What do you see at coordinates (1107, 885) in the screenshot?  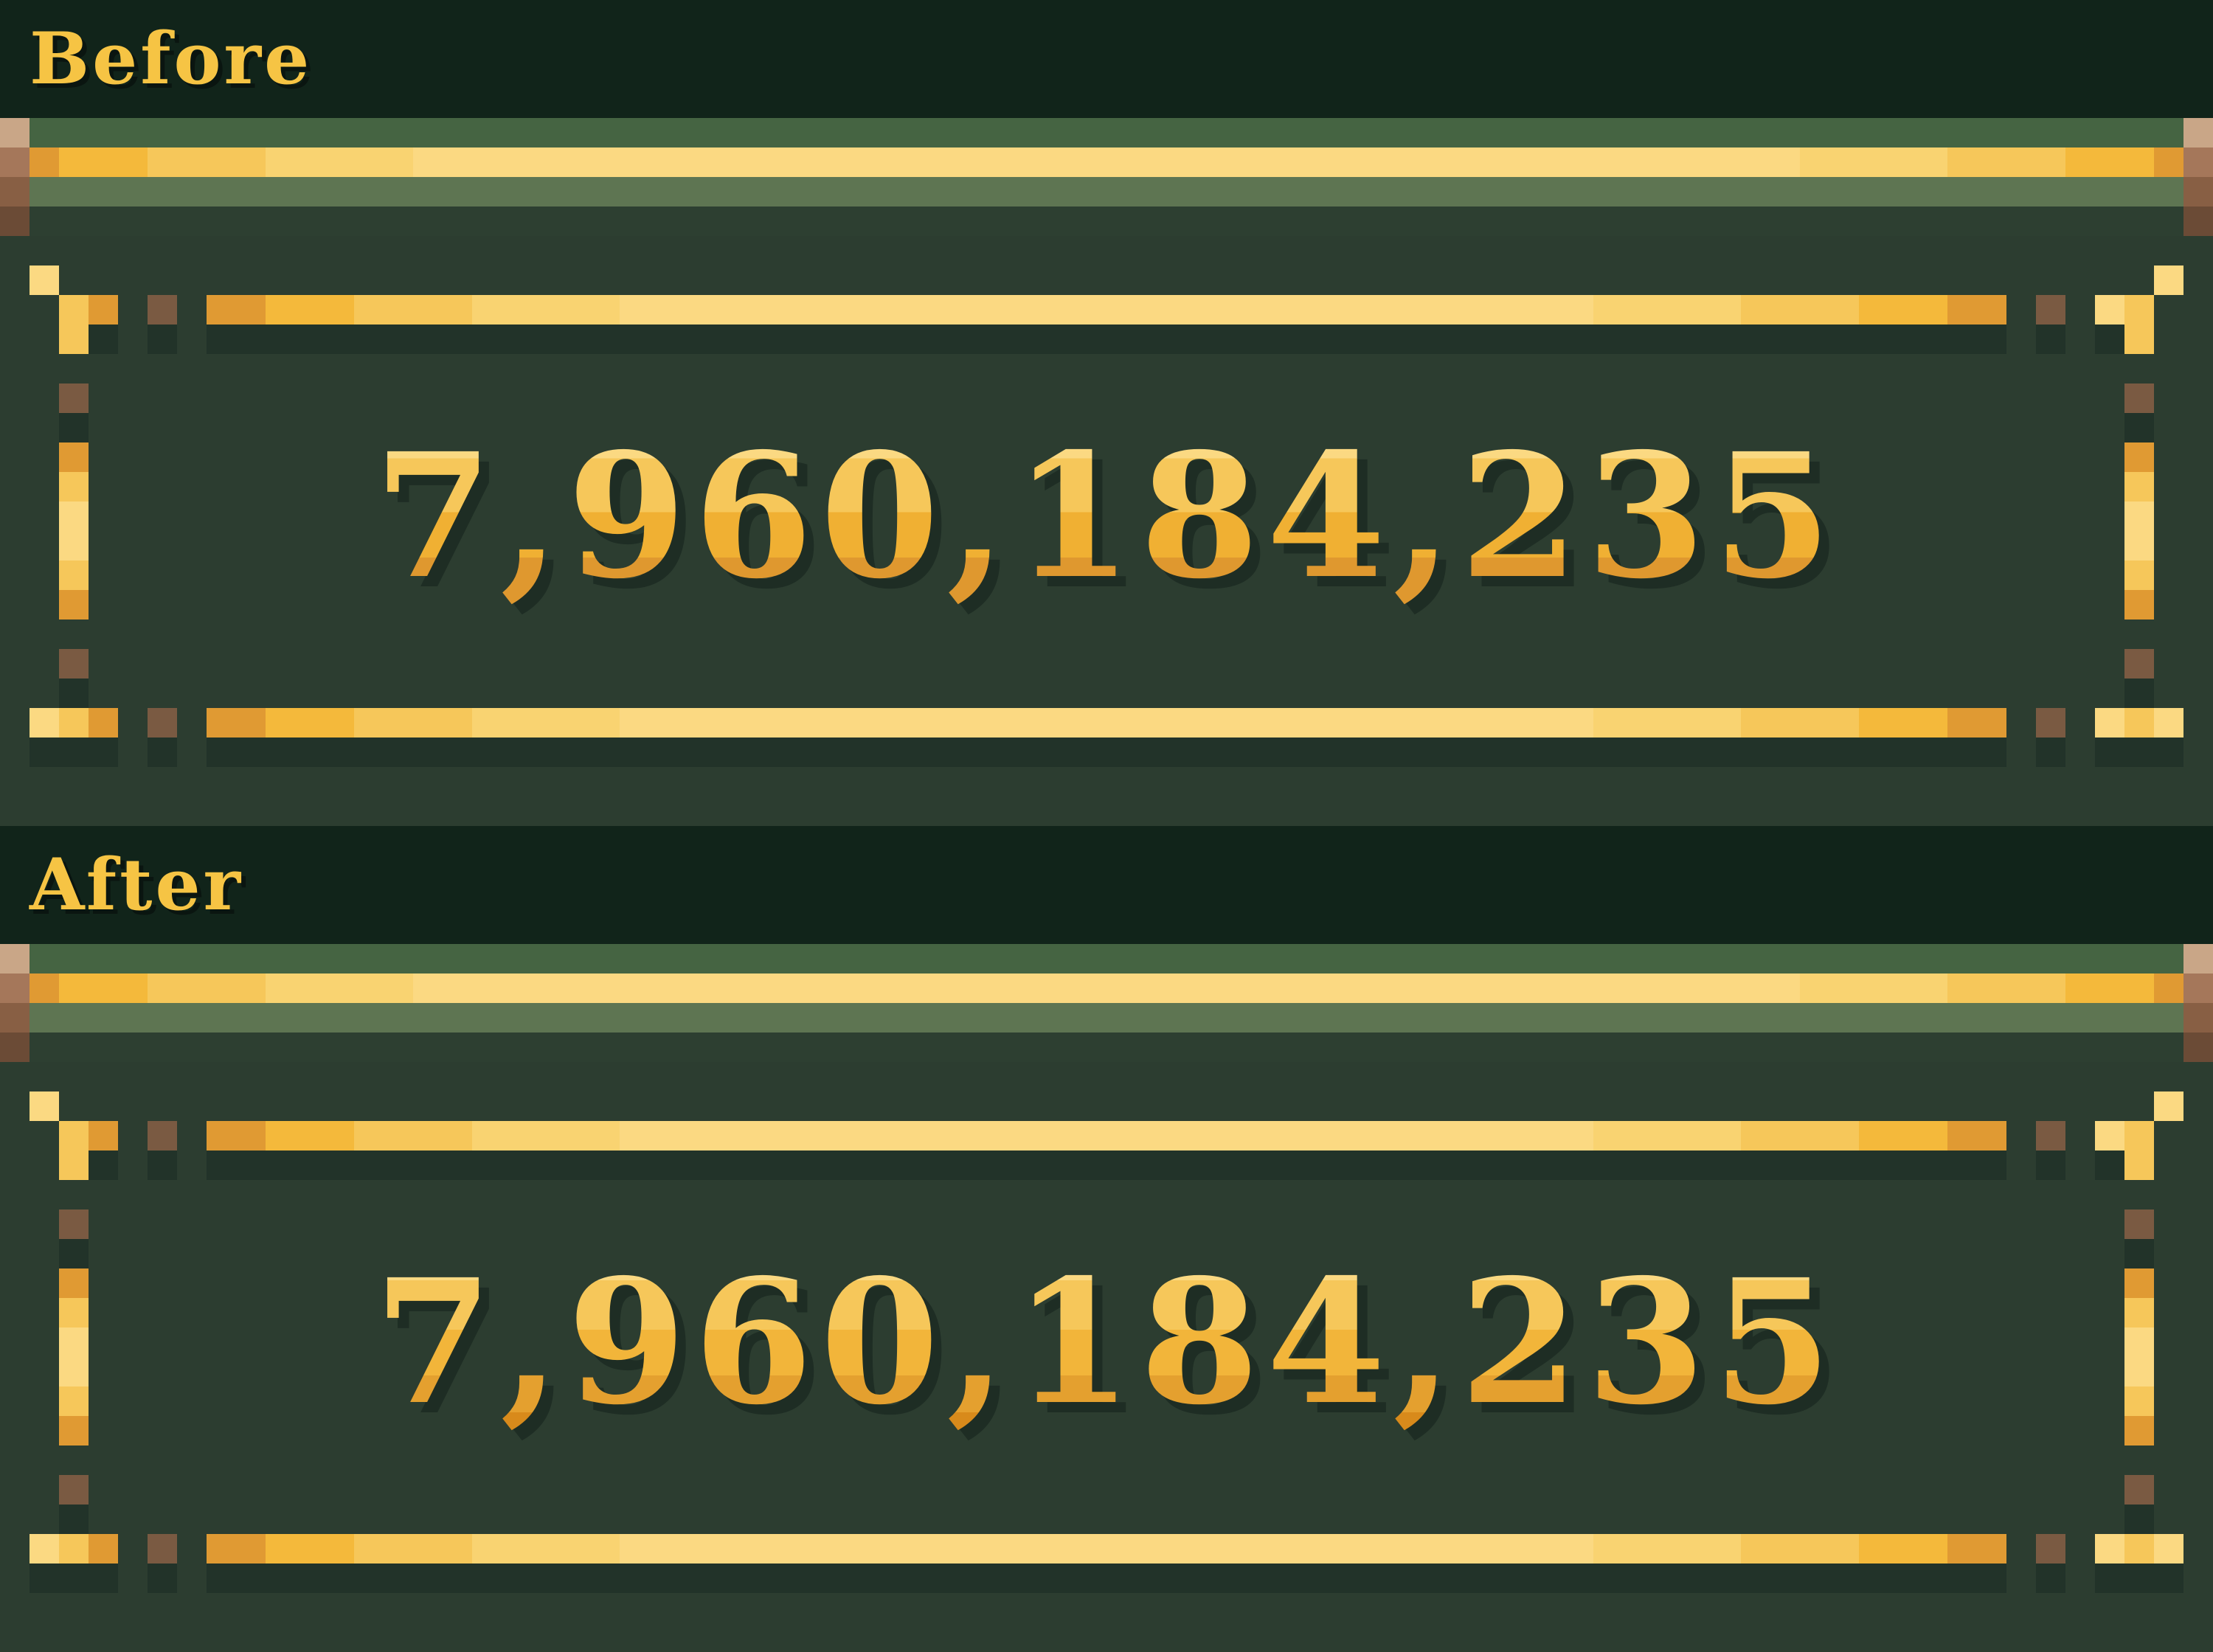 I see `section-header: After` at bounding box center [1107, 885].